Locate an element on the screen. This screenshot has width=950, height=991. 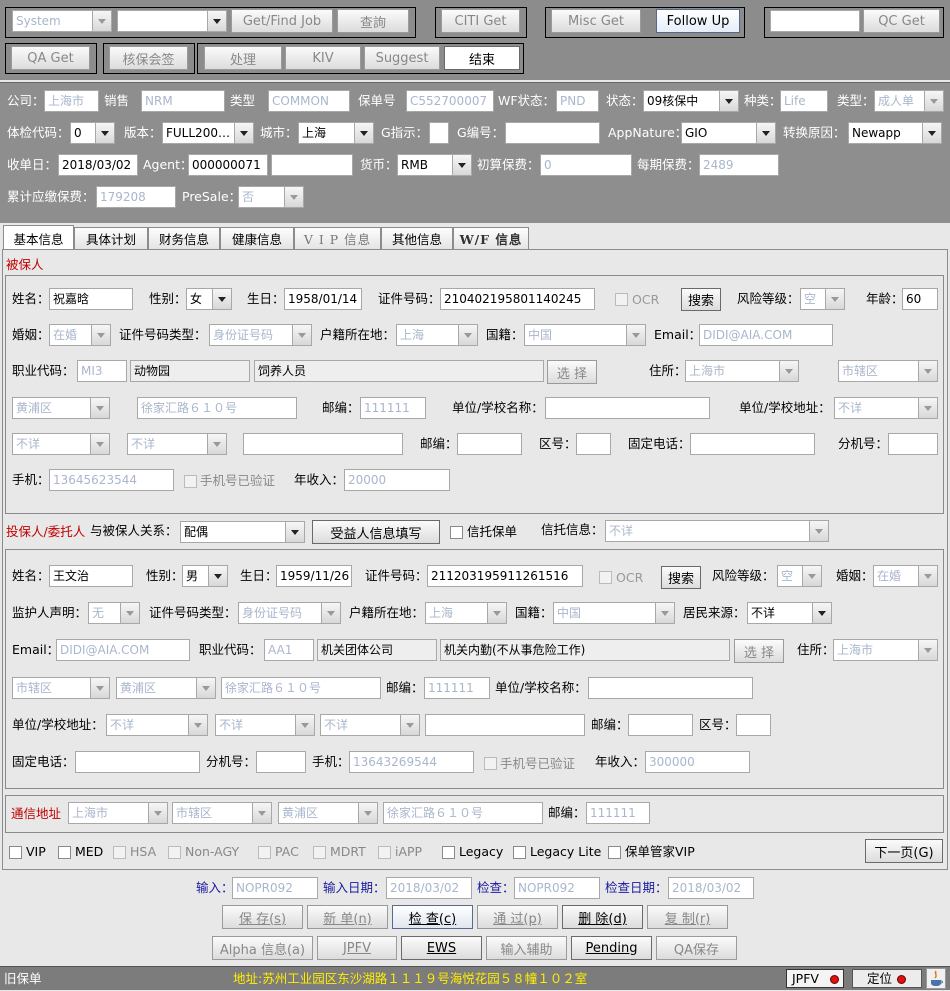
convert-reason-select: Newapp is located at coordinates (895, 133).